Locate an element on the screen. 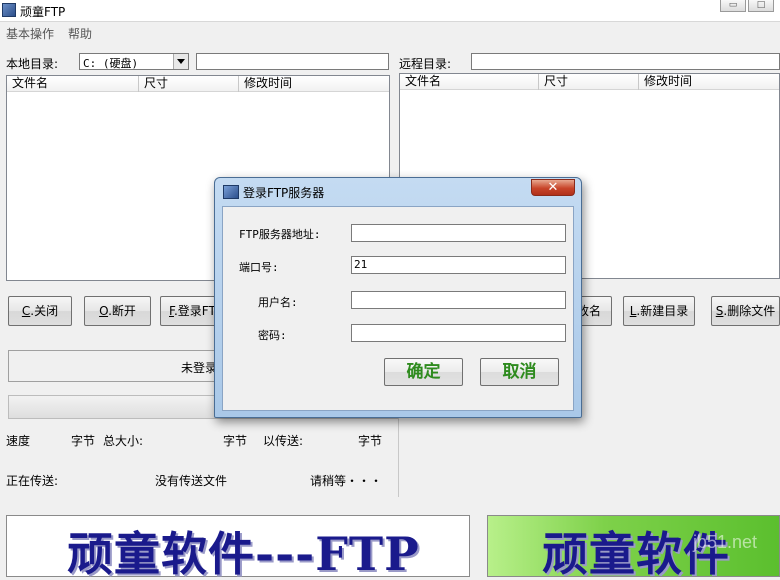 Image resolution: width=780 pixels, height=580 pixels. window-title: 顽童FTP is located at coordinates (43, 12).